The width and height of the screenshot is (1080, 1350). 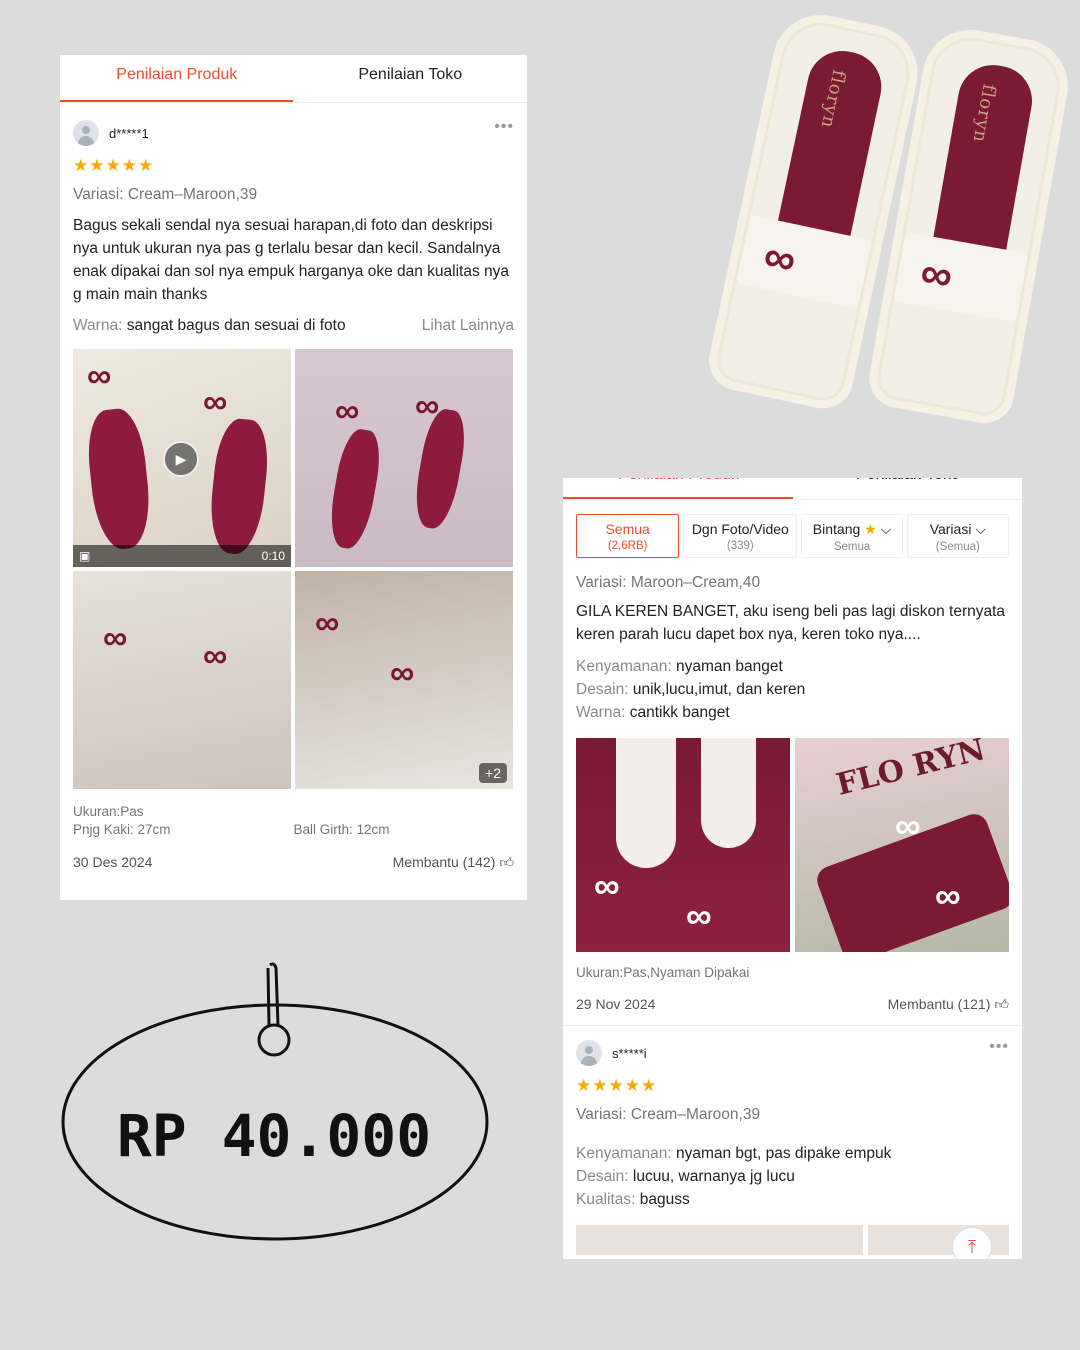 What do you see at coordinates (668, 582) in the screenshot?
I see `variant-text: Variasi: Maroon–Cream,40` at bounding box center [668, 582].